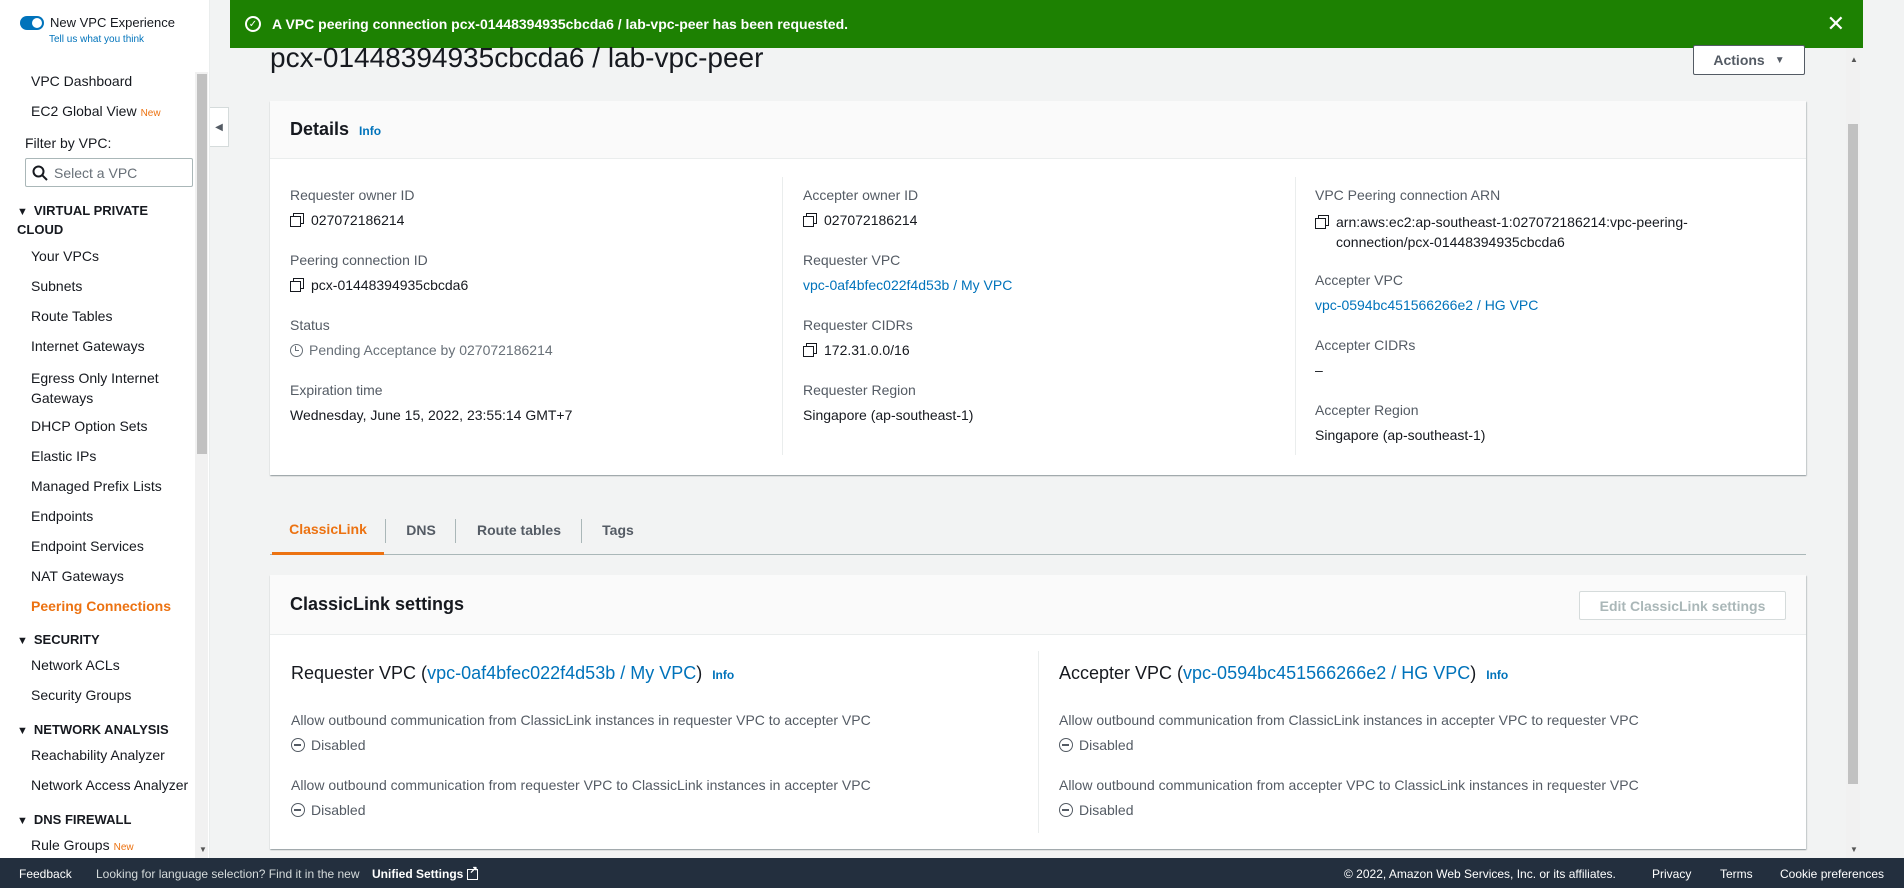 The image size is (1904, 888). What do you see at coordinates (45, 874) in the screenshot?
I see `feedback-link: Feedback` at bounding box center [45, 874].